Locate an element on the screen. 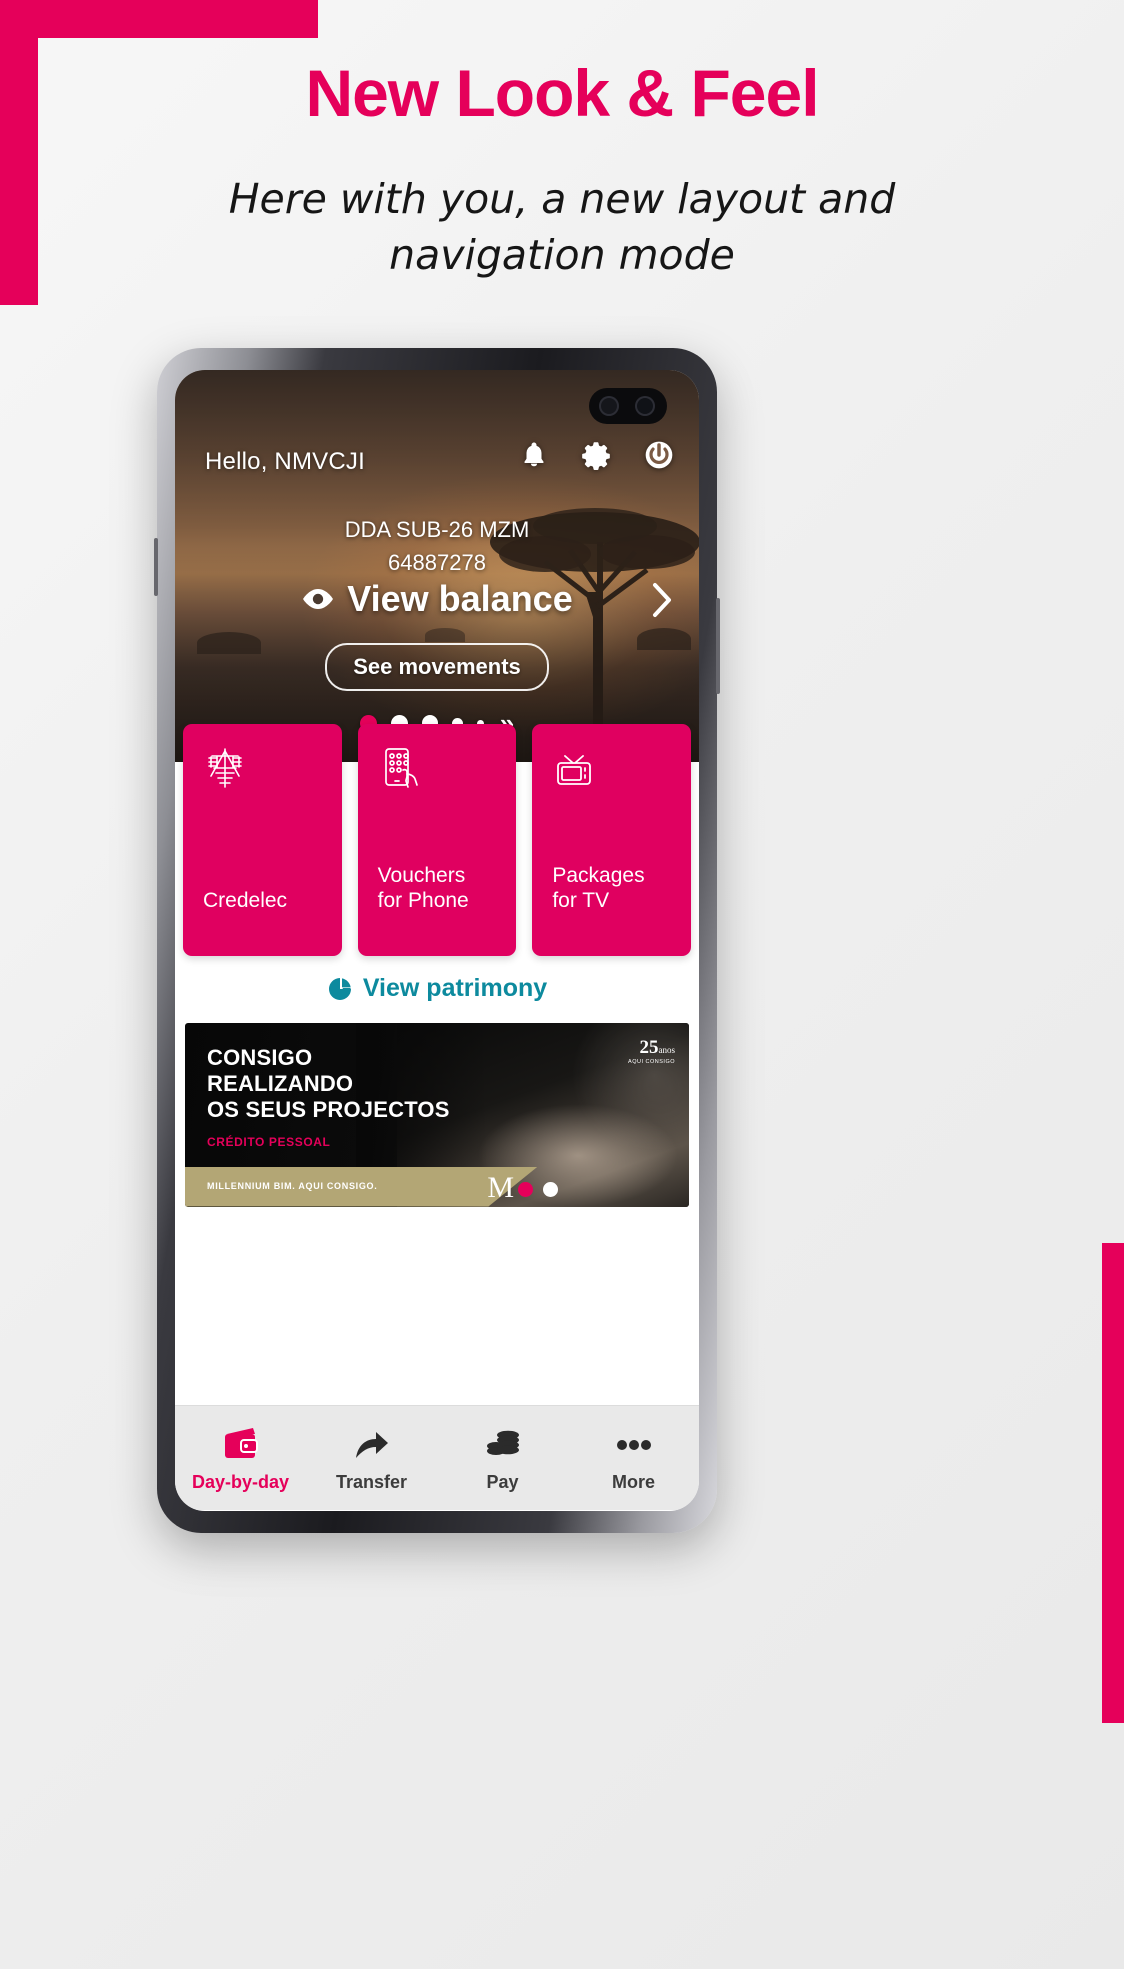  coins-icon is located at coordinates (502, 1442).